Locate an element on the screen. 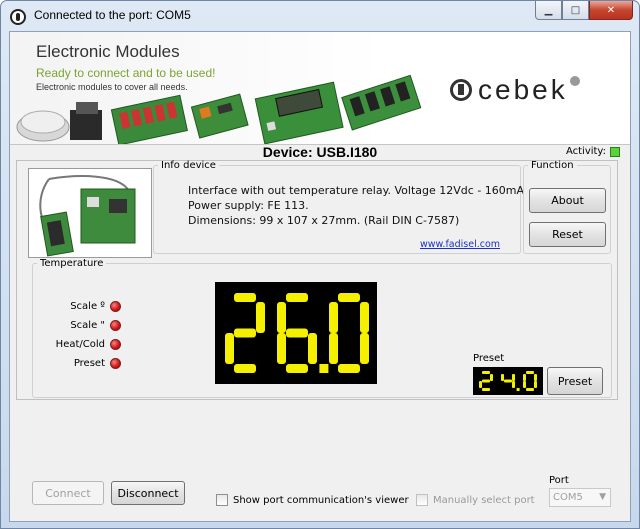 This screenshot has height=529, width=640. temperature-legend: Temperature is located at coordinates (72, 263).